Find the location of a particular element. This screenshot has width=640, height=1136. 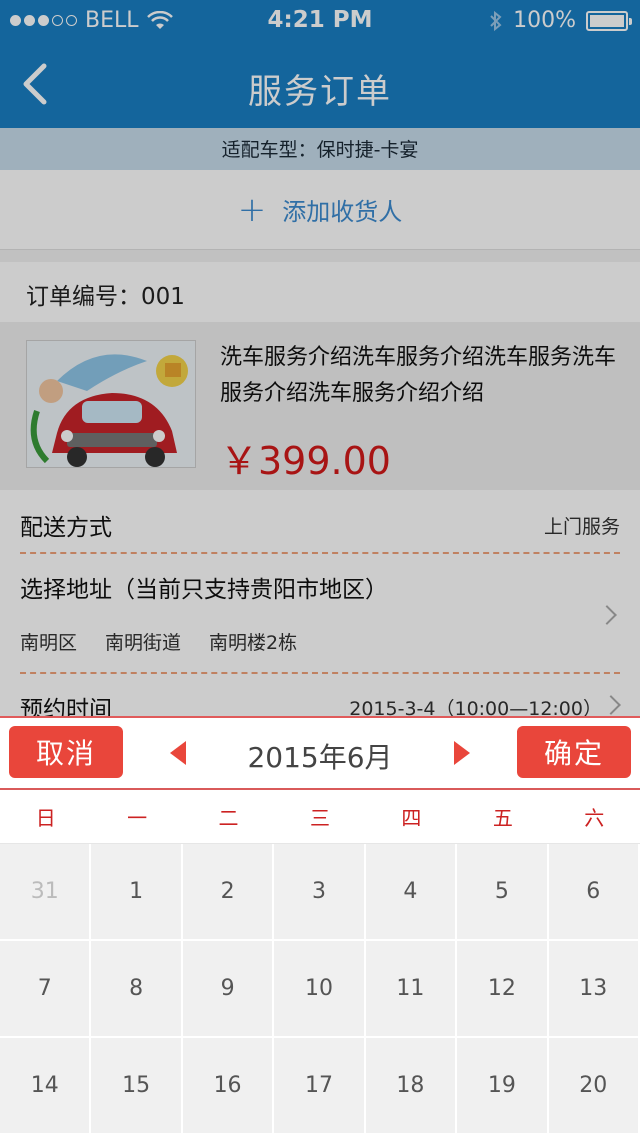

day-cell: 16 is located at coordinates (228, 1086).